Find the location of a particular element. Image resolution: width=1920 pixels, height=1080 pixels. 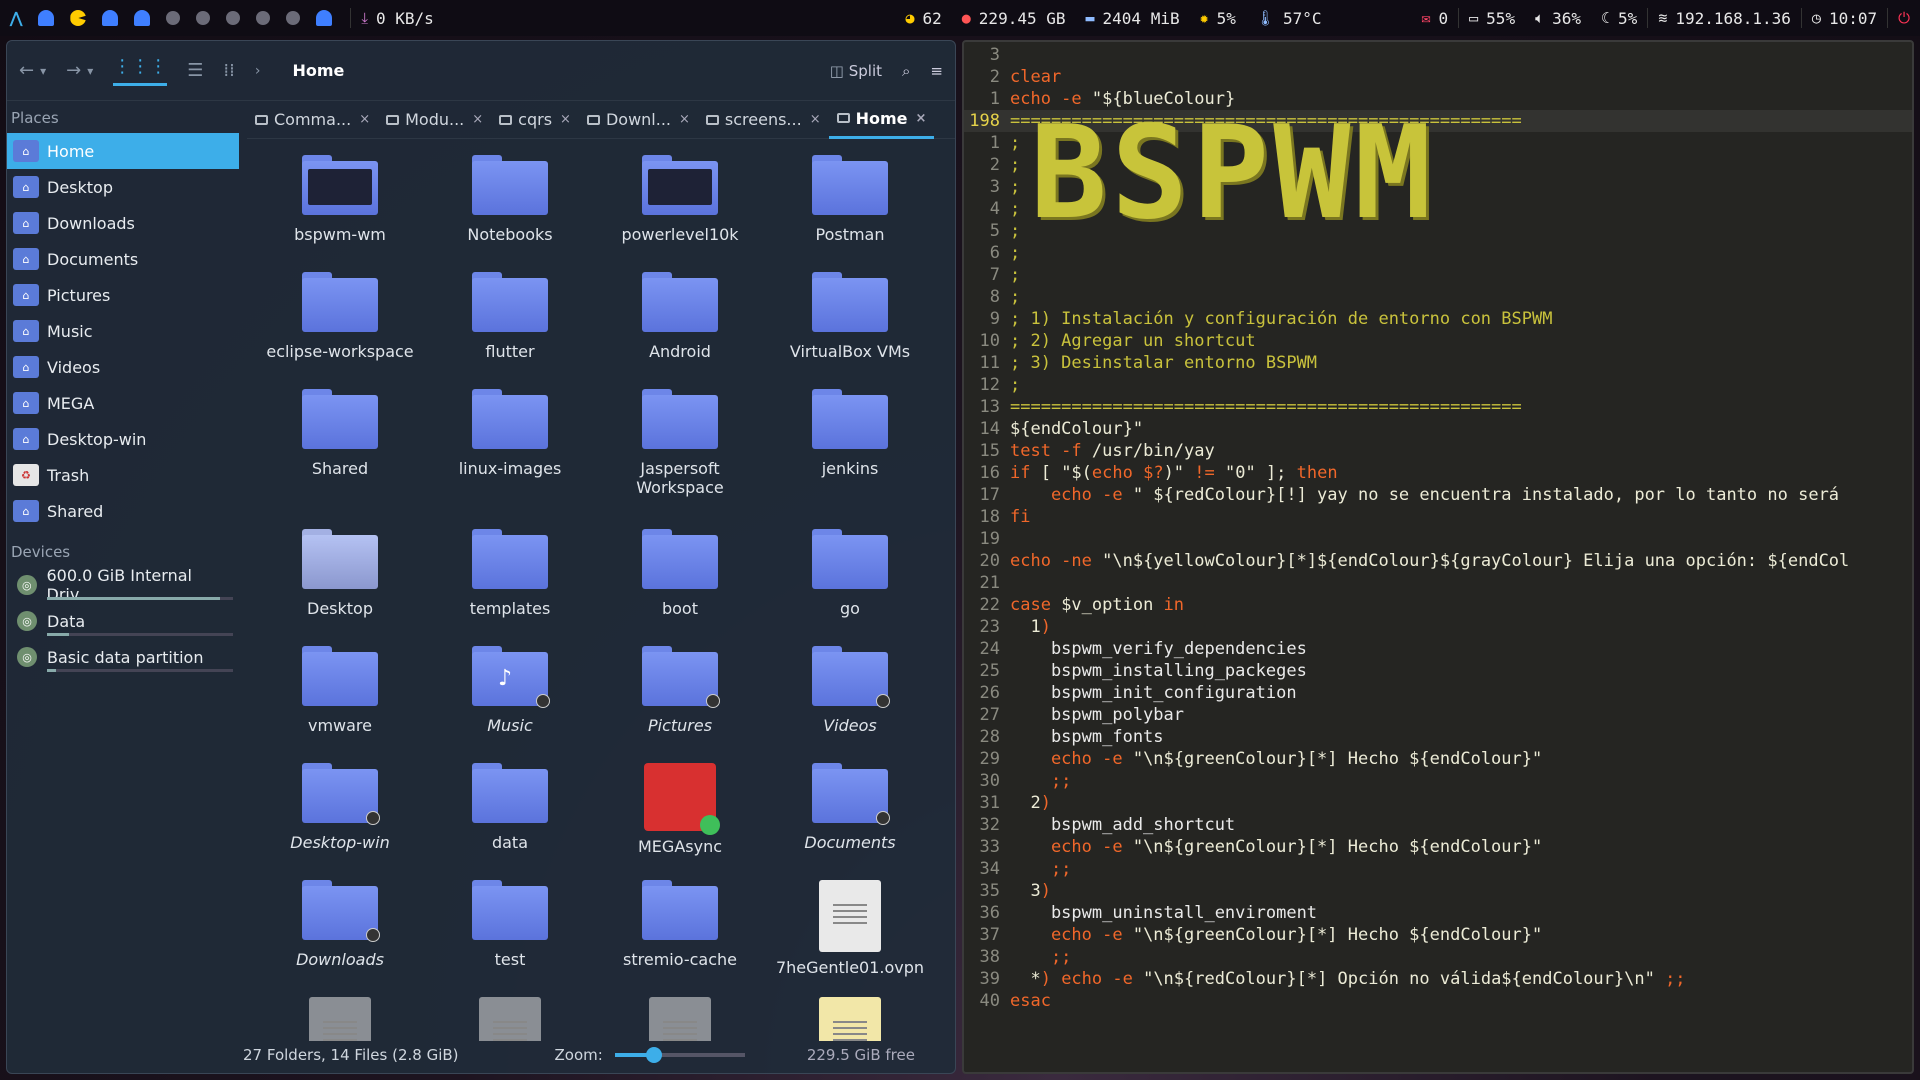

breadcrumb: Home is located at coordinates (318, 70).